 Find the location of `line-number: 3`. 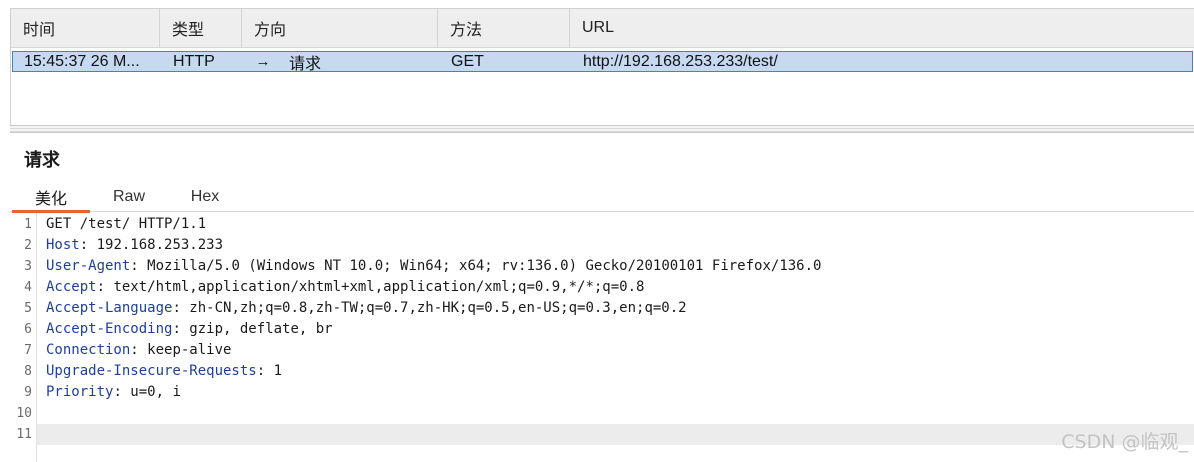

line-number: 3 is located at coordinates (28, 266).